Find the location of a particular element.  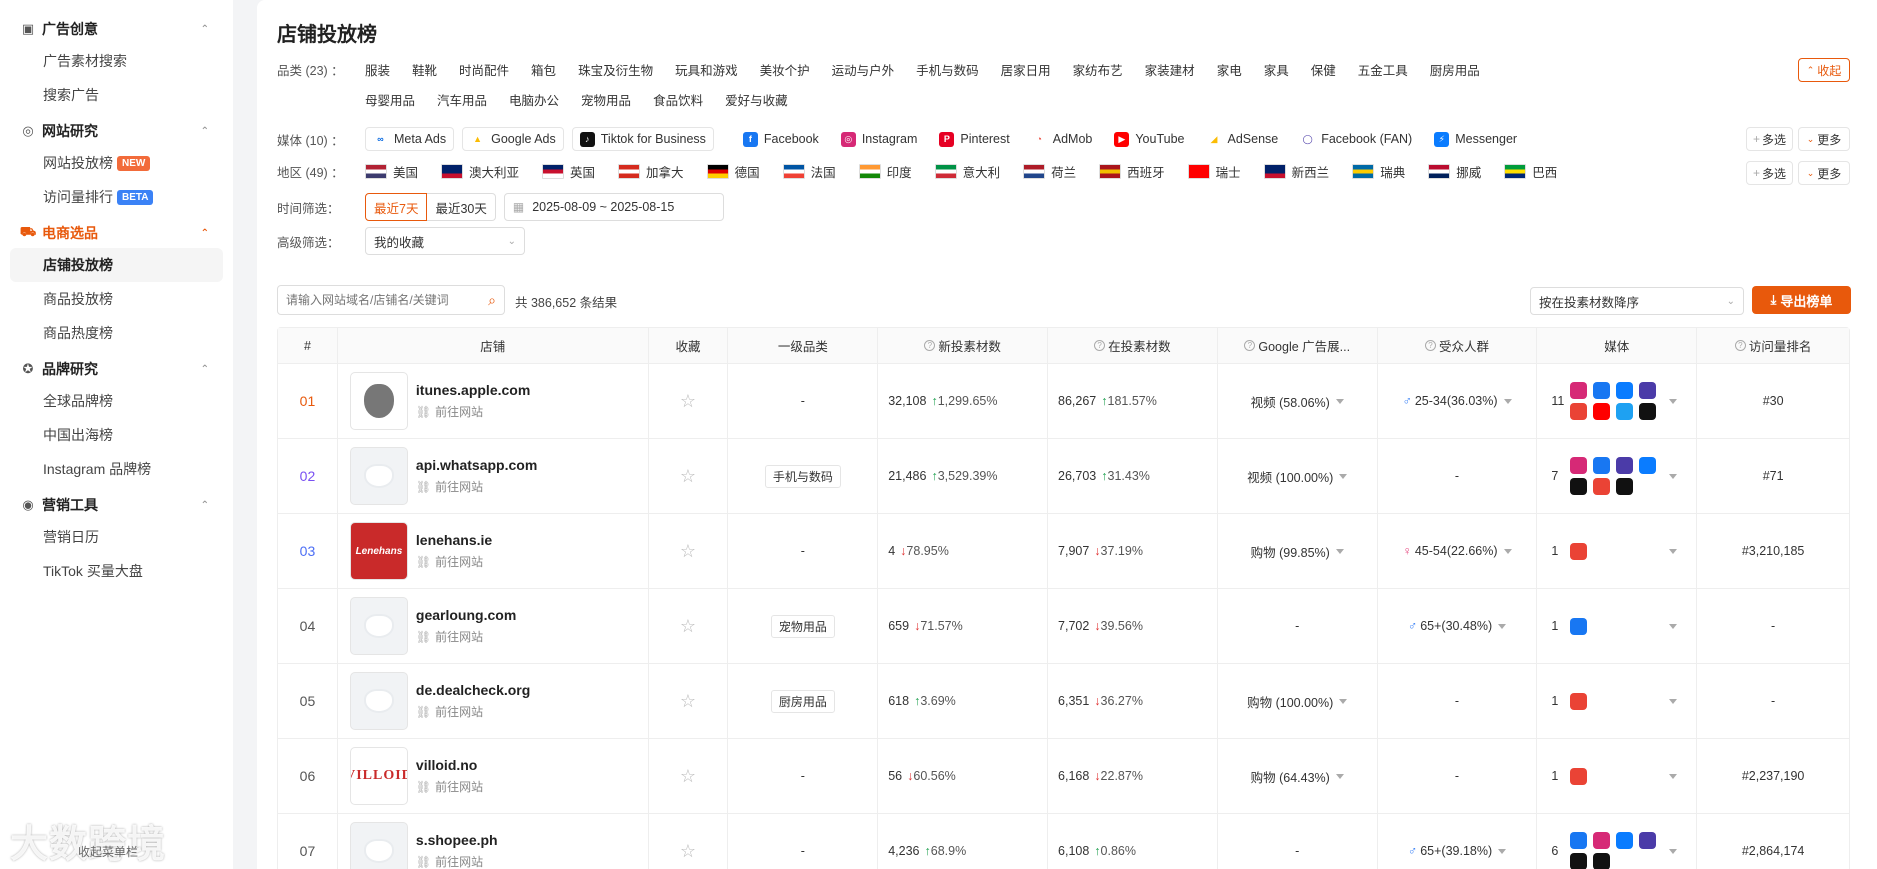

store-domain: api.whatsapp.com is located at coordinates (476, 465).